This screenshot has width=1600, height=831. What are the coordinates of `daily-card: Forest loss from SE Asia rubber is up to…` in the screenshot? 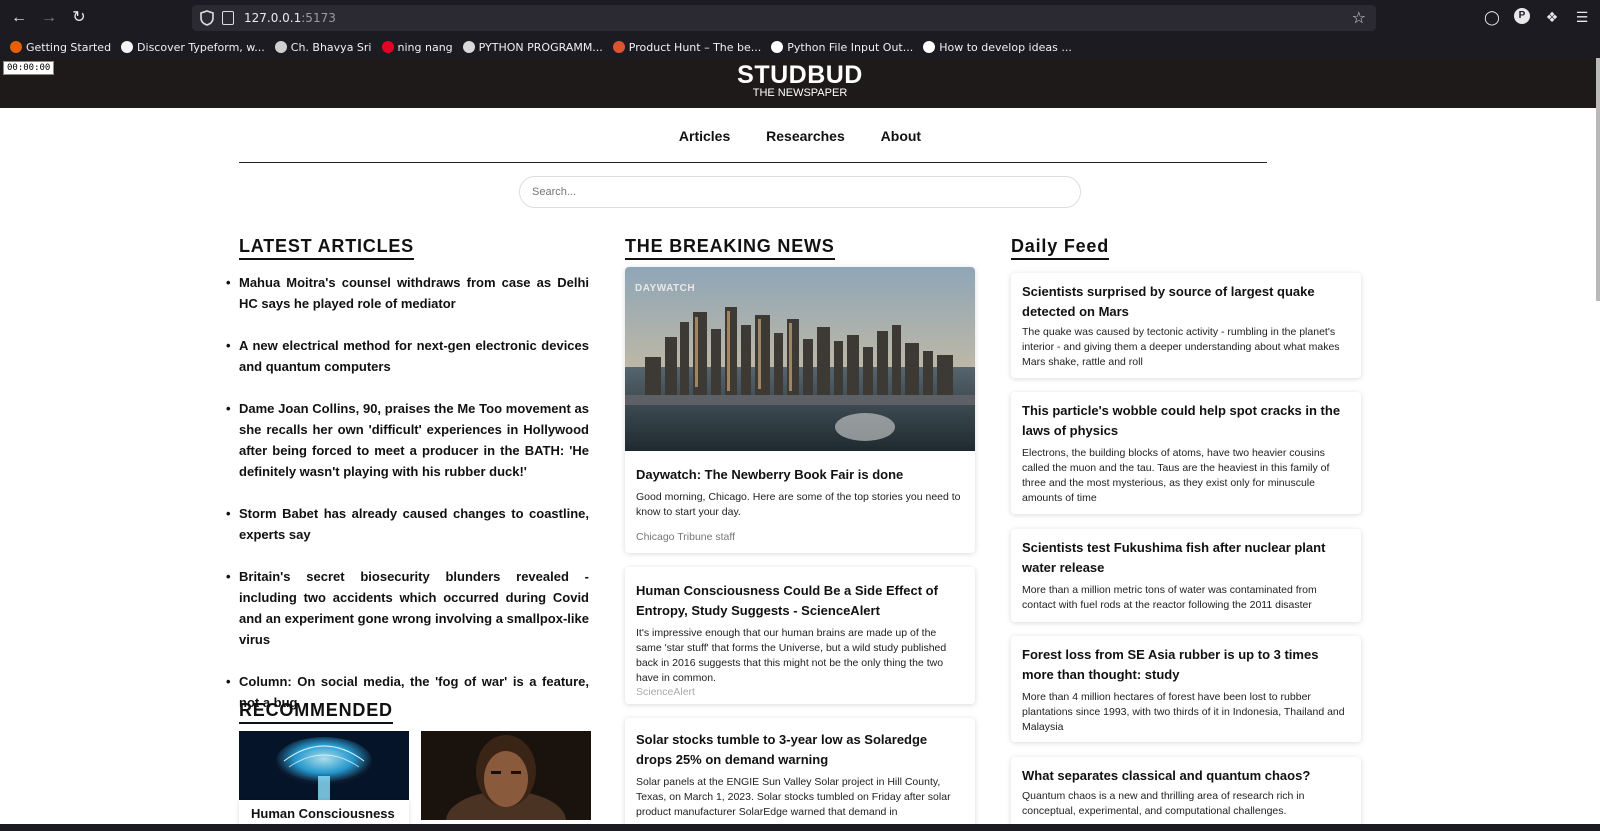 It's located at (1186, 689).